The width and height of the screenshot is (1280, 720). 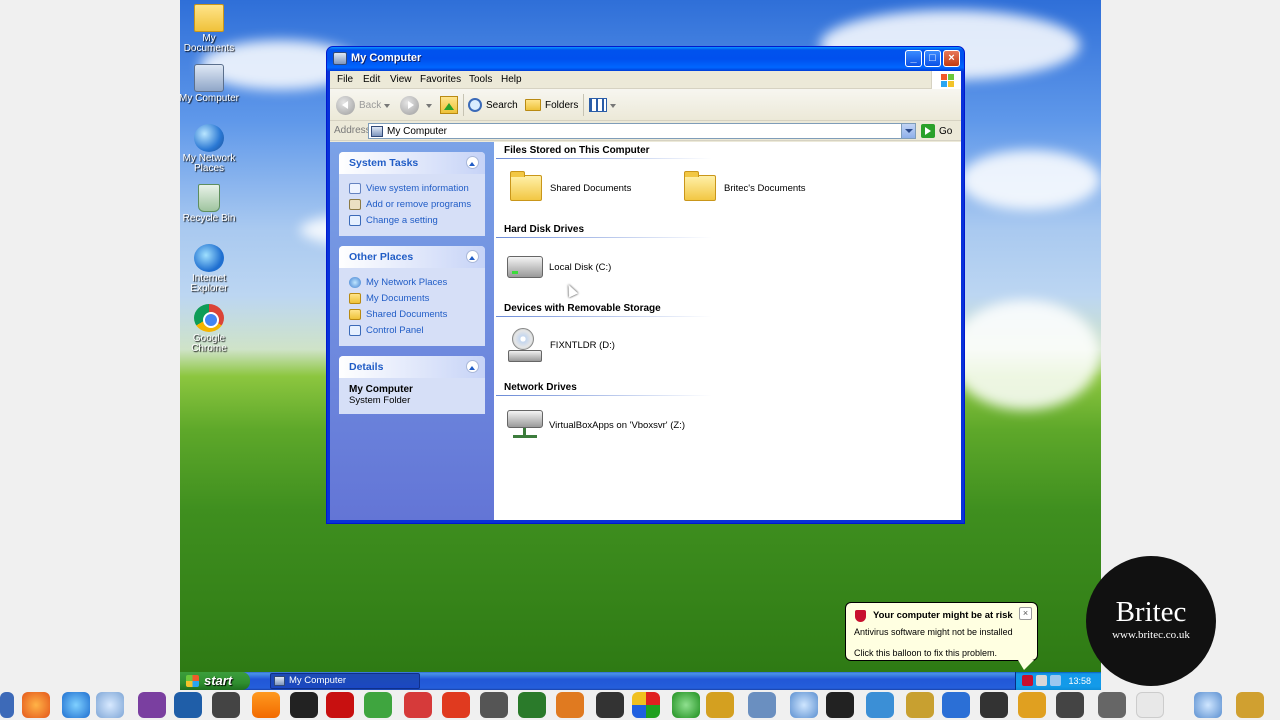 I want to click on desktop-icon-my-documents: My Documents, so click(x=210, y=29).